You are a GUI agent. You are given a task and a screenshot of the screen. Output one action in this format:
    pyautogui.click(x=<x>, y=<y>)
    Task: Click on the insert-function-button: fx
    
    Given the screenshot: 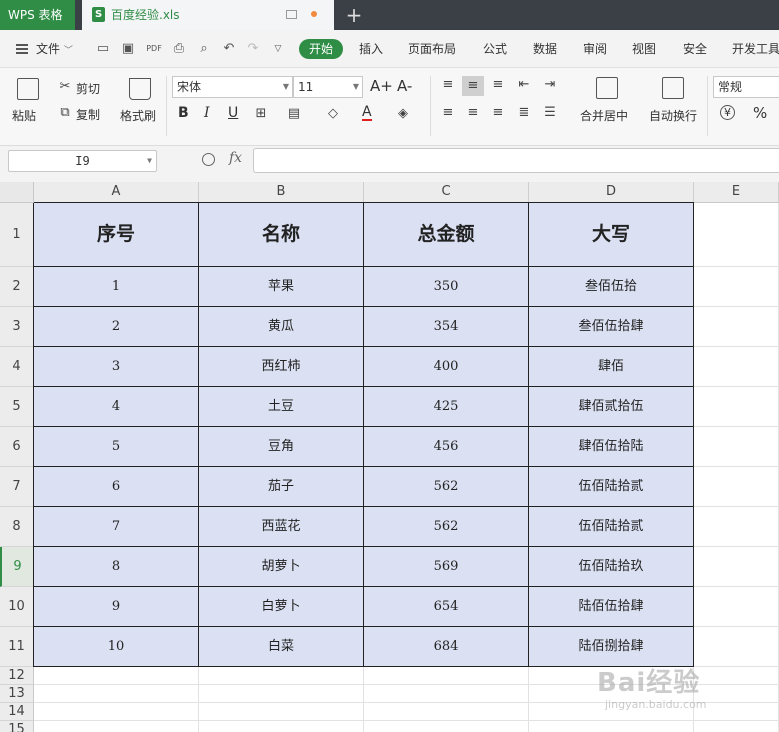 What is the action you would take?
    pyautogui.click(x=235, y=158)
    